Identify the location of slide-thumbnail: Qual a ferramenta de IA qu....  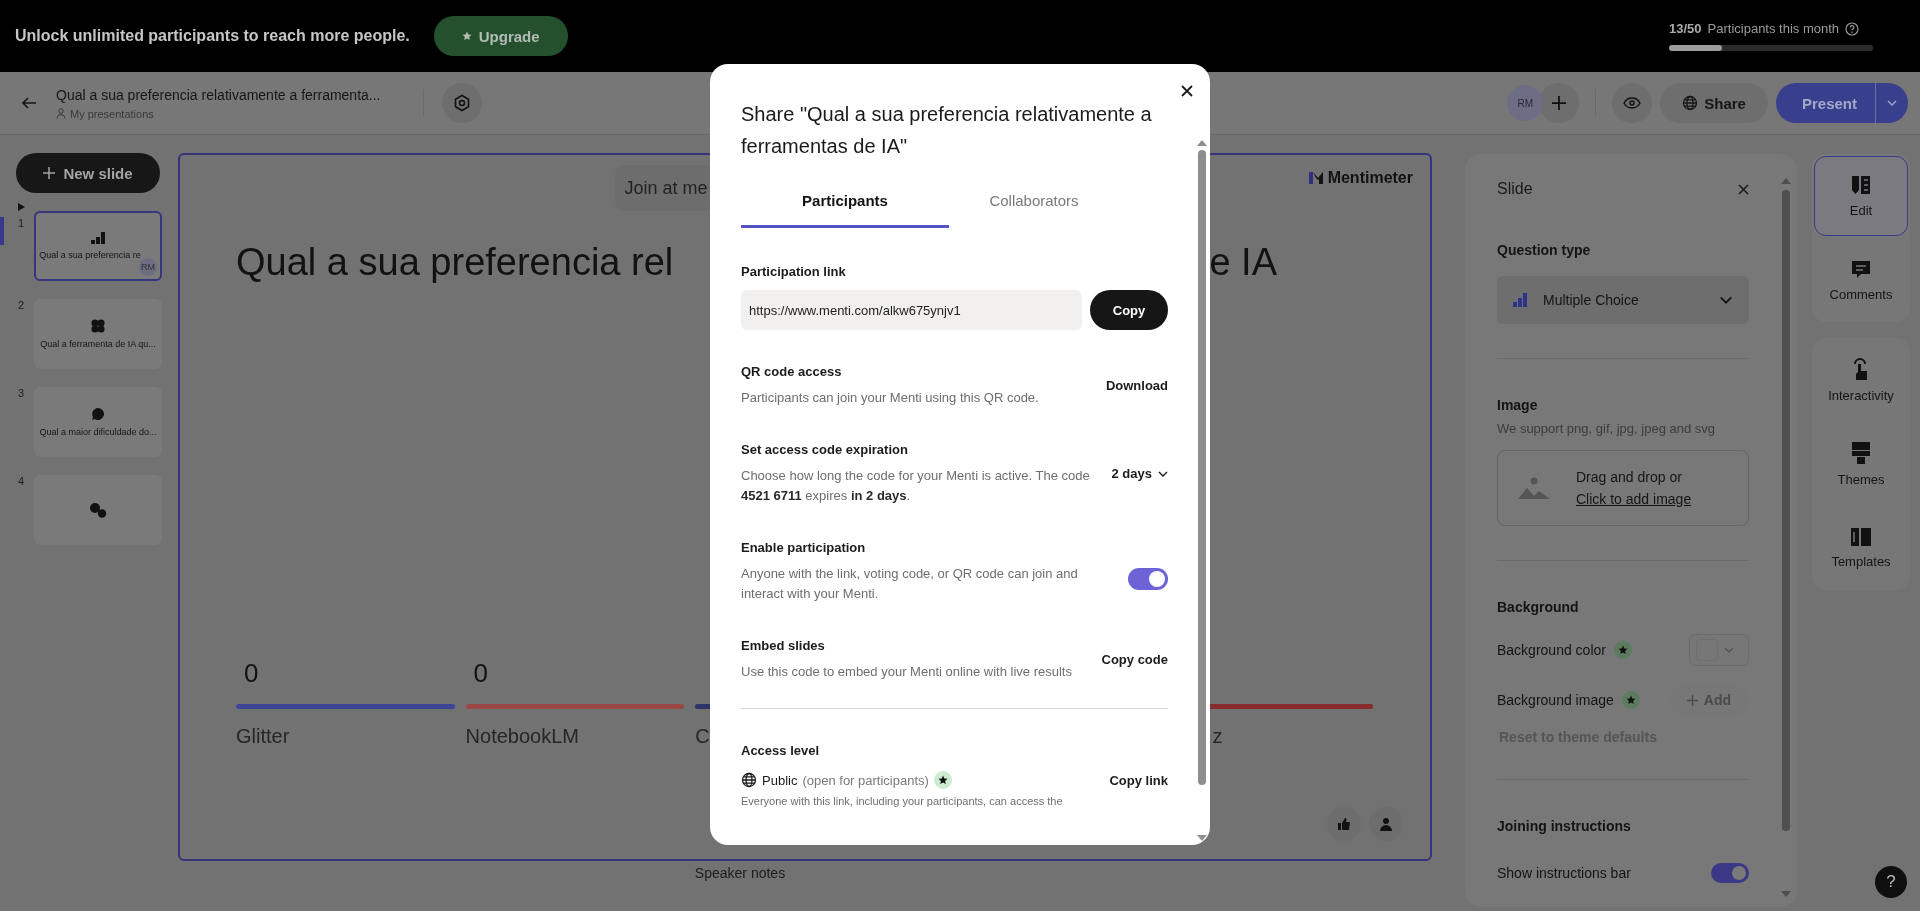
(98, 334).